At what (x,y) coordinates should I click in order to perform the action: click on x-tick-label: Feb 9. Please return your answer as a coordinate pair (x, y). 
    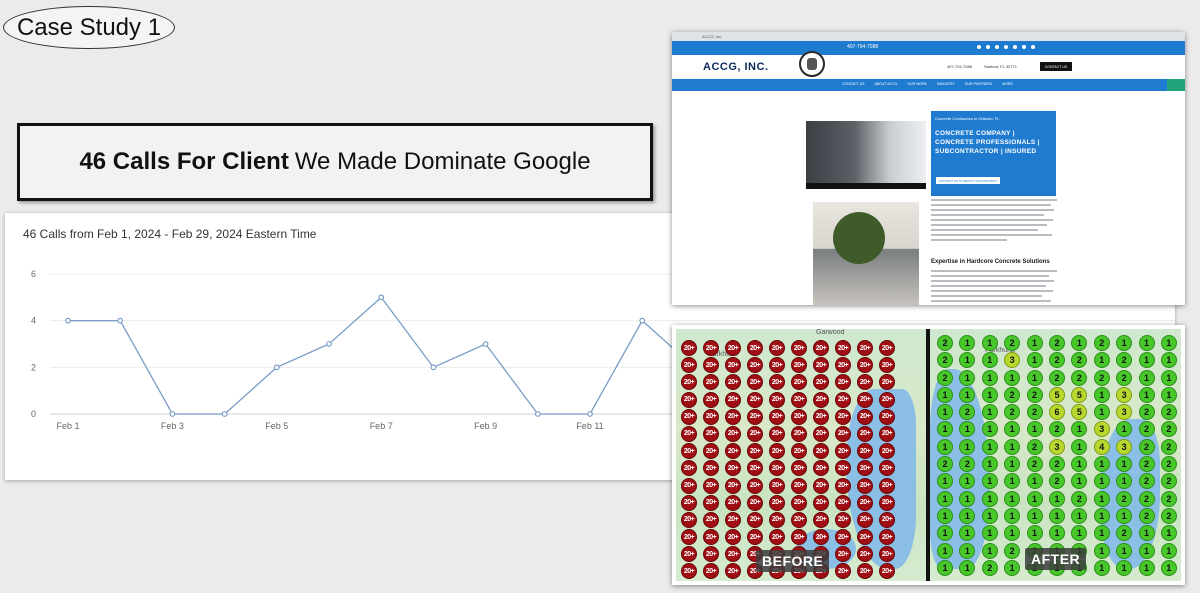
    Looking at the image, I should click on (485, 426).